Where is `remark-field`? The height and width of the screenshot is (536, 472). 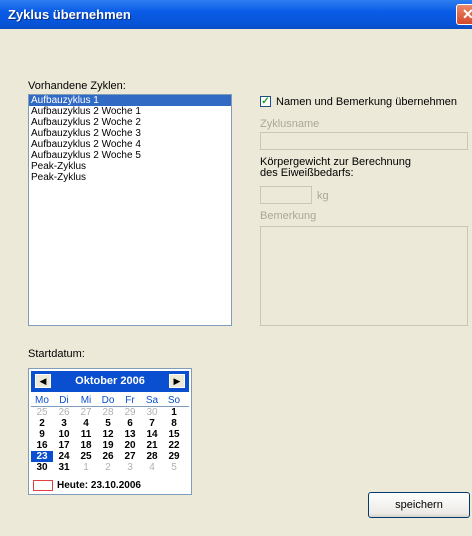 remark-field is located at coordinates (364, 276).